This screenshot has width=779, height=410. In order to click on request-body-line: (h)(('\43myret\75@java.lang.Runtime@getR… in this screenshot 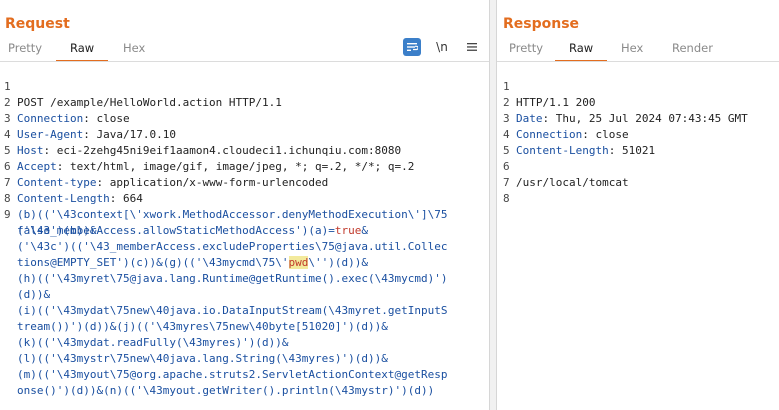, I will do `click(232, 278)`.